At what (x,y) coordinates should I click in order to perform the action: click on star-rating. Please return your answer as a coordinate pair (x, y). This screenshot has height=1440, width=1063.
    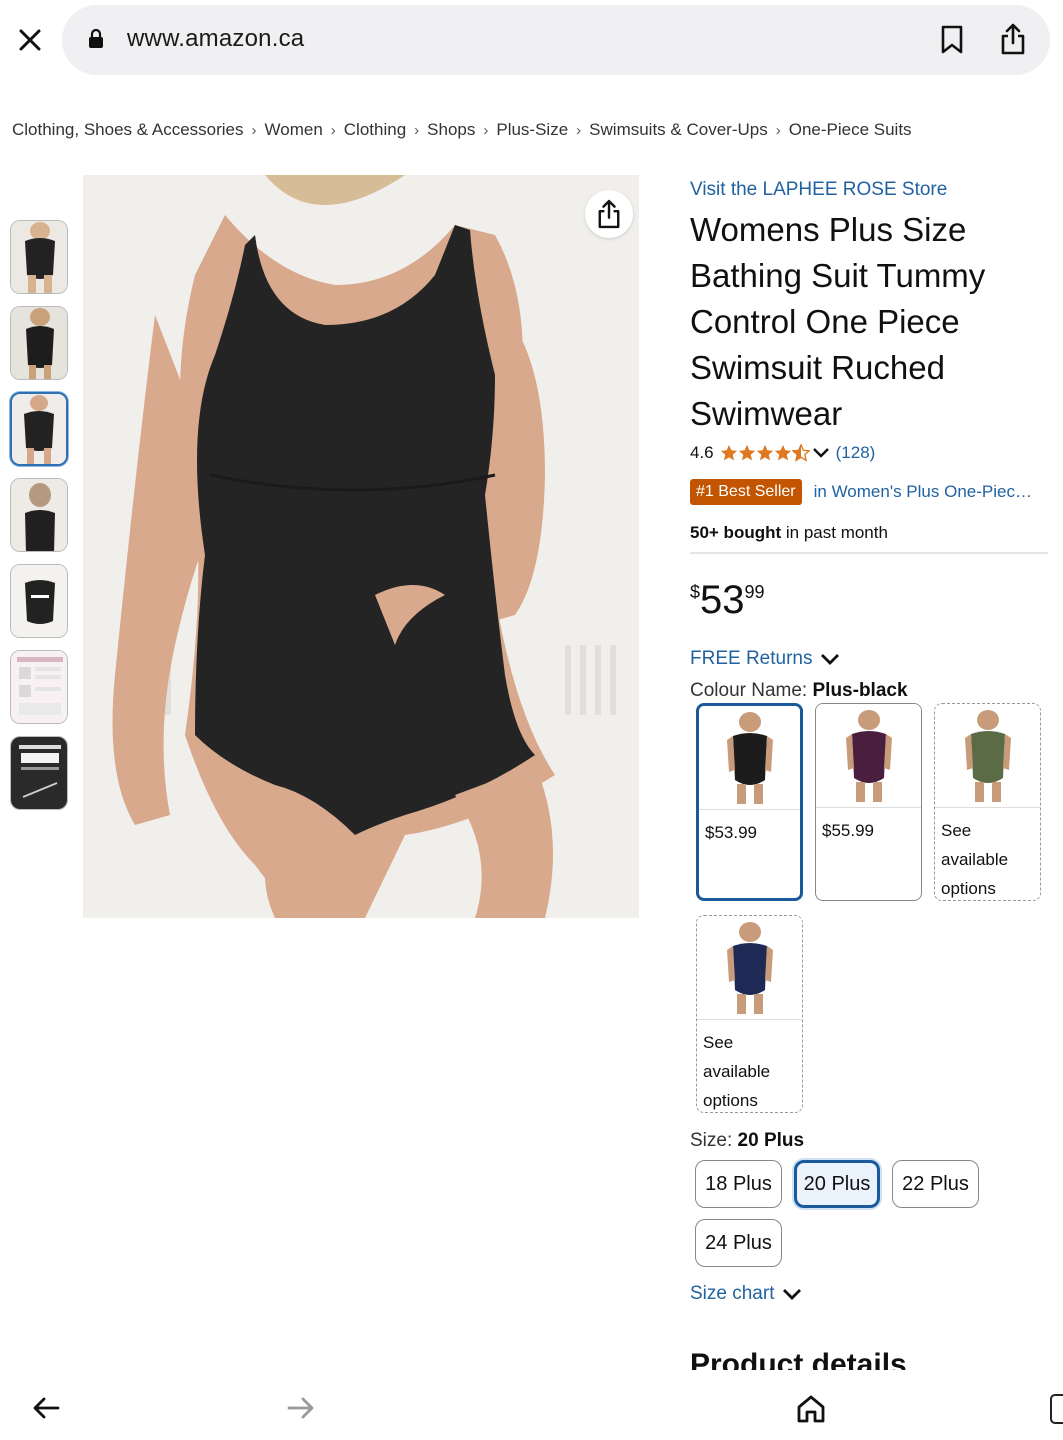
    Looking at the image, I should click on (765, 453).